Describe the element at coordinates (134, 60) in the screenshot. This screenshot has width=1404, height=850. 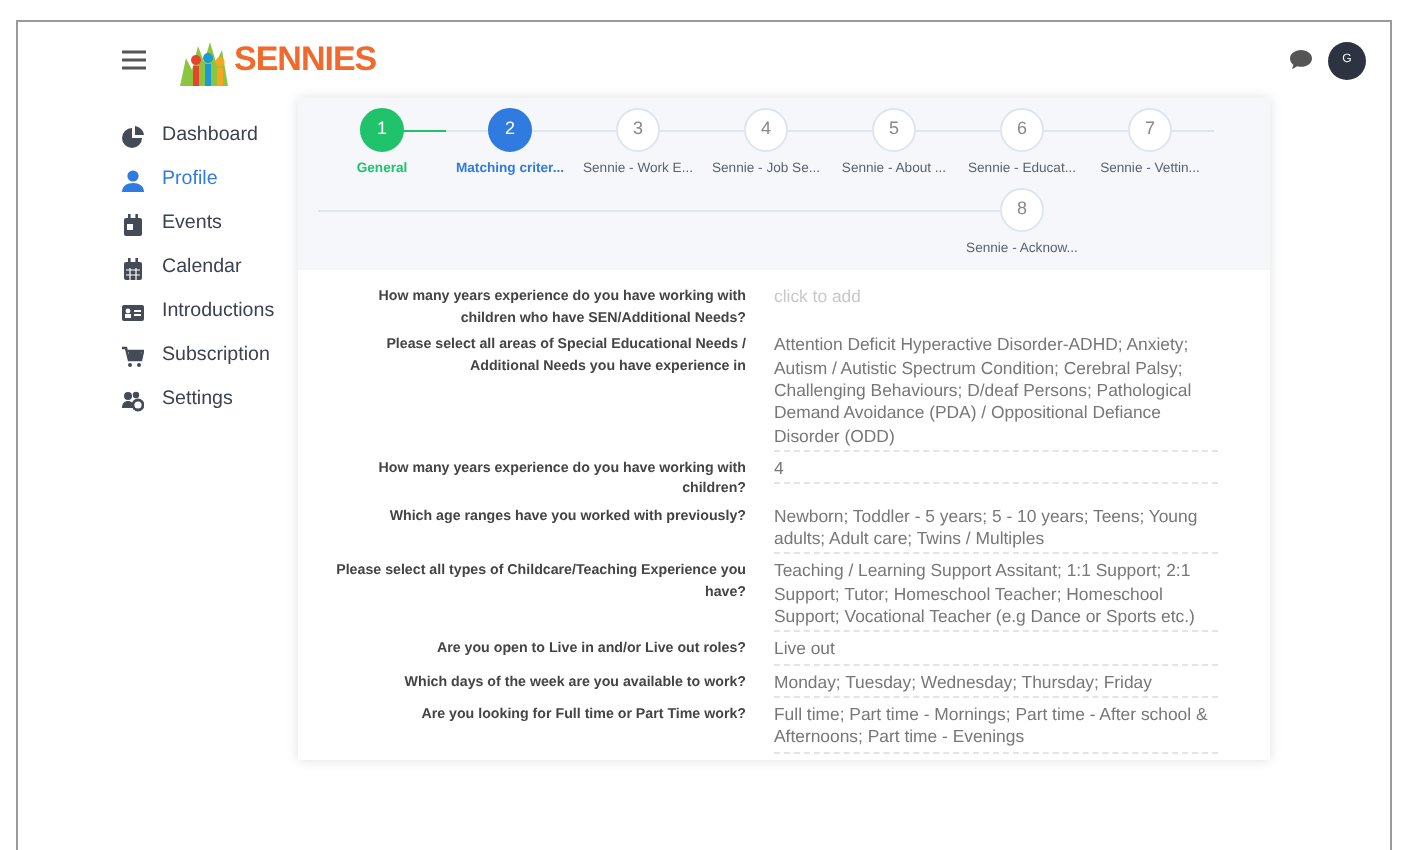
I see `menu-icon` at that location.